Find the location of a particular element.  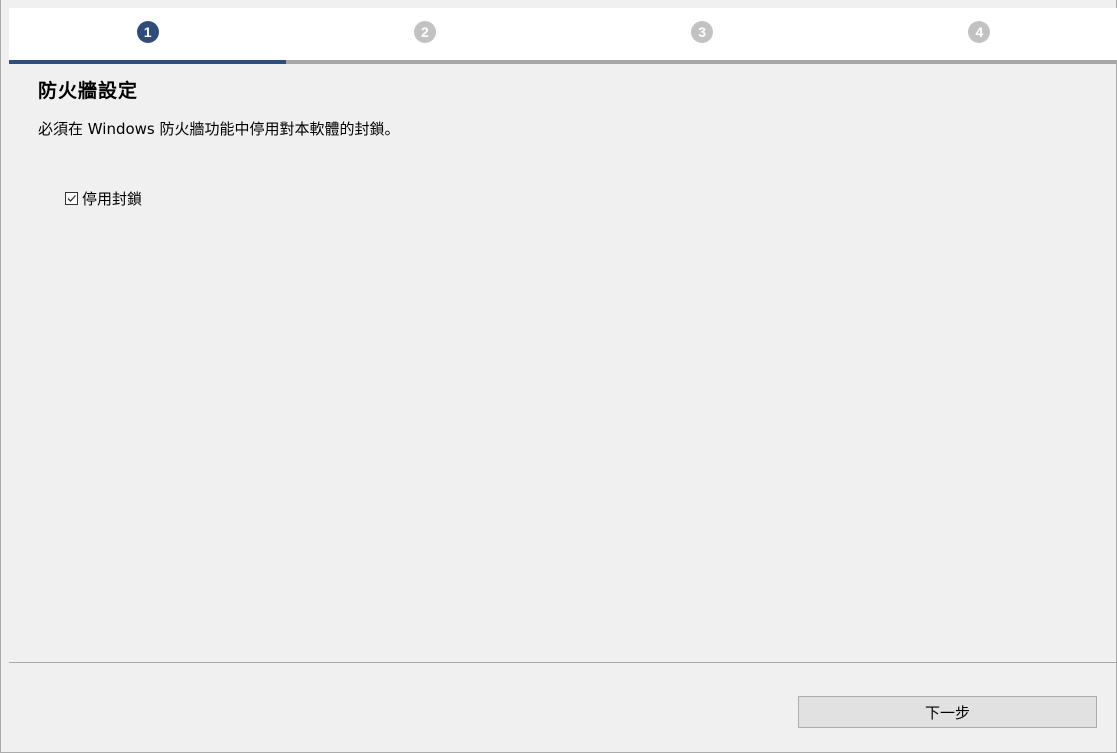

step-4-indicator: 4 is located at coordinates (979, 32).